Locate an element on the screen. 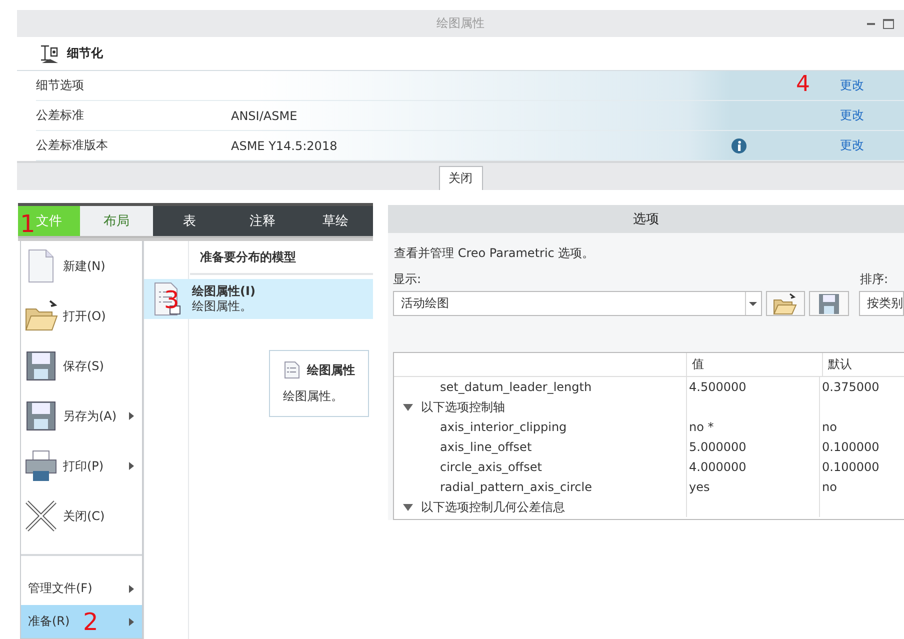 The height and width of the screenshot is (639, 904). column-header: 默认 is located at coordinates (863, 364).